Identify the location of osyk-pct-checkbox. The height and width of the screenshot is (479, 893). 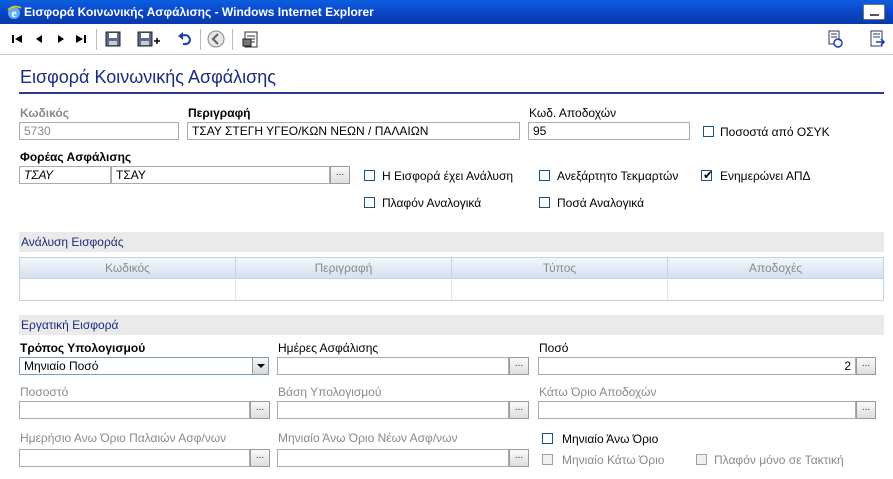
(708, 131).